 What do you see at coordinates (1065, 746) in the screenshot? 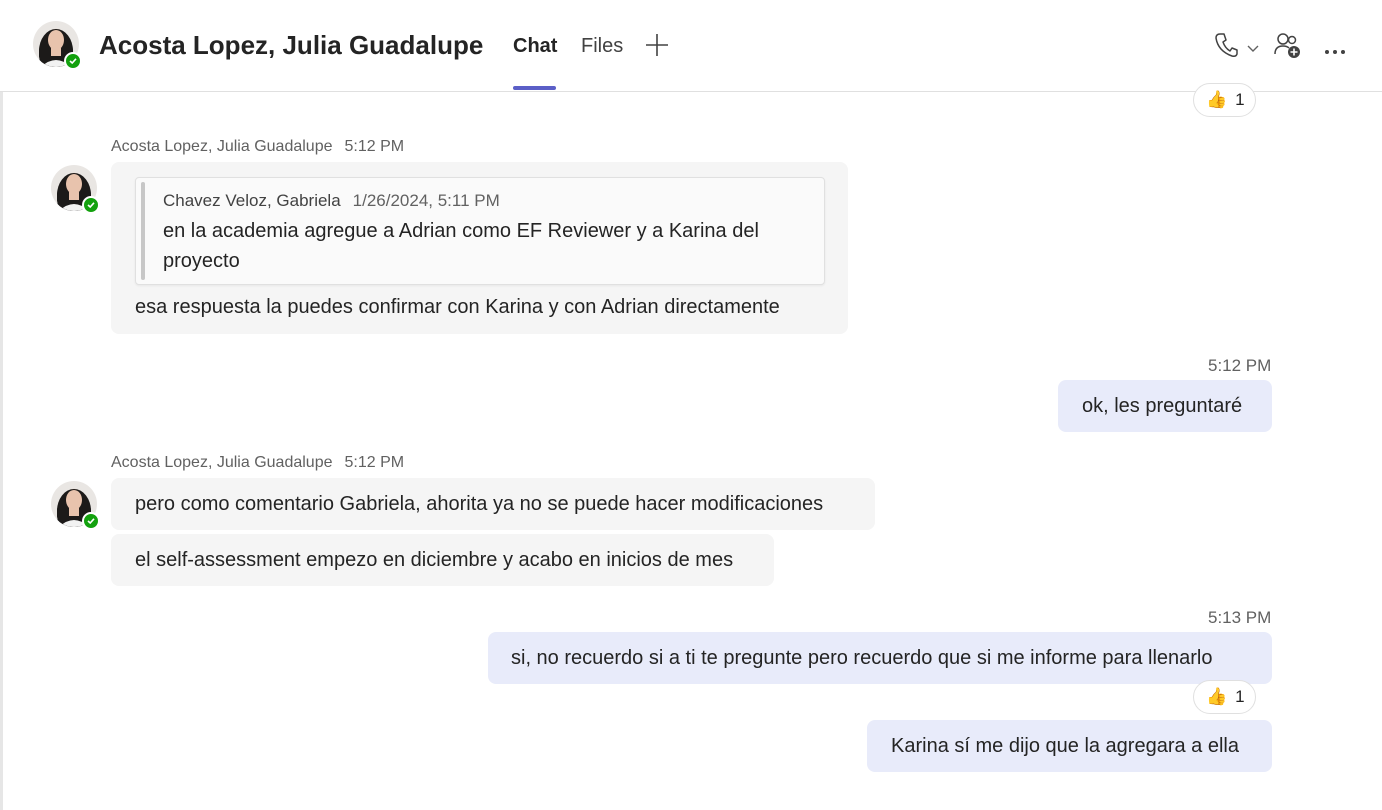
I see `message-text: Karina sí me dijo que la agregara a ella` at bounding box center [1065, 746].